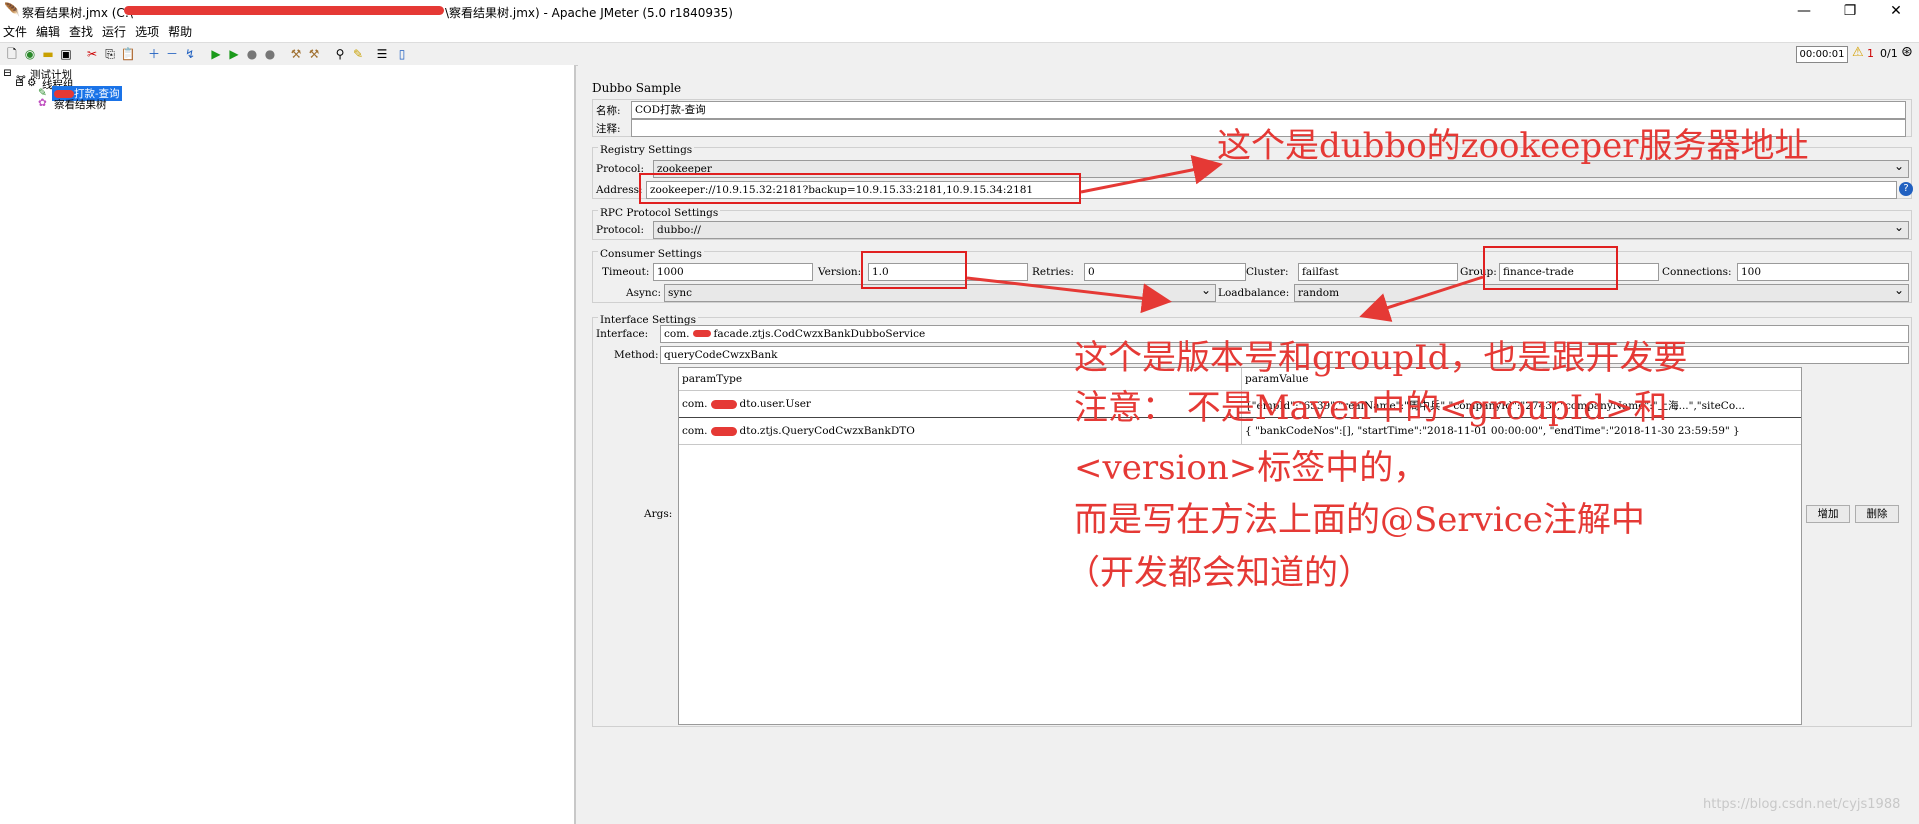  What do you see at coordinates (1069, 295) in the screenshot?
I see `arrow-from-version` at bounding box center [1069, 295].